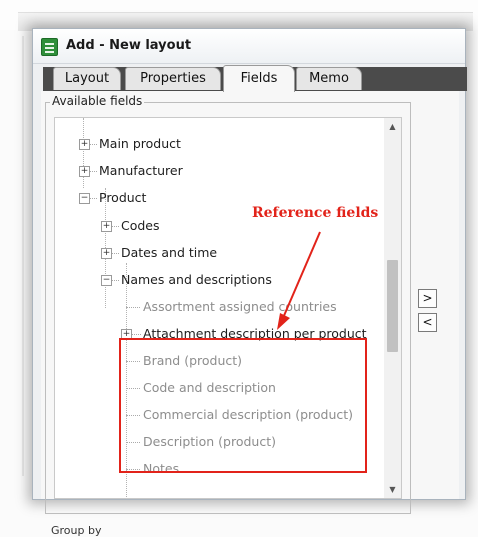  Describe the element at coordinates (97, 101) in the screenshot. I see `available-fields-legend: Available fields` at that location.